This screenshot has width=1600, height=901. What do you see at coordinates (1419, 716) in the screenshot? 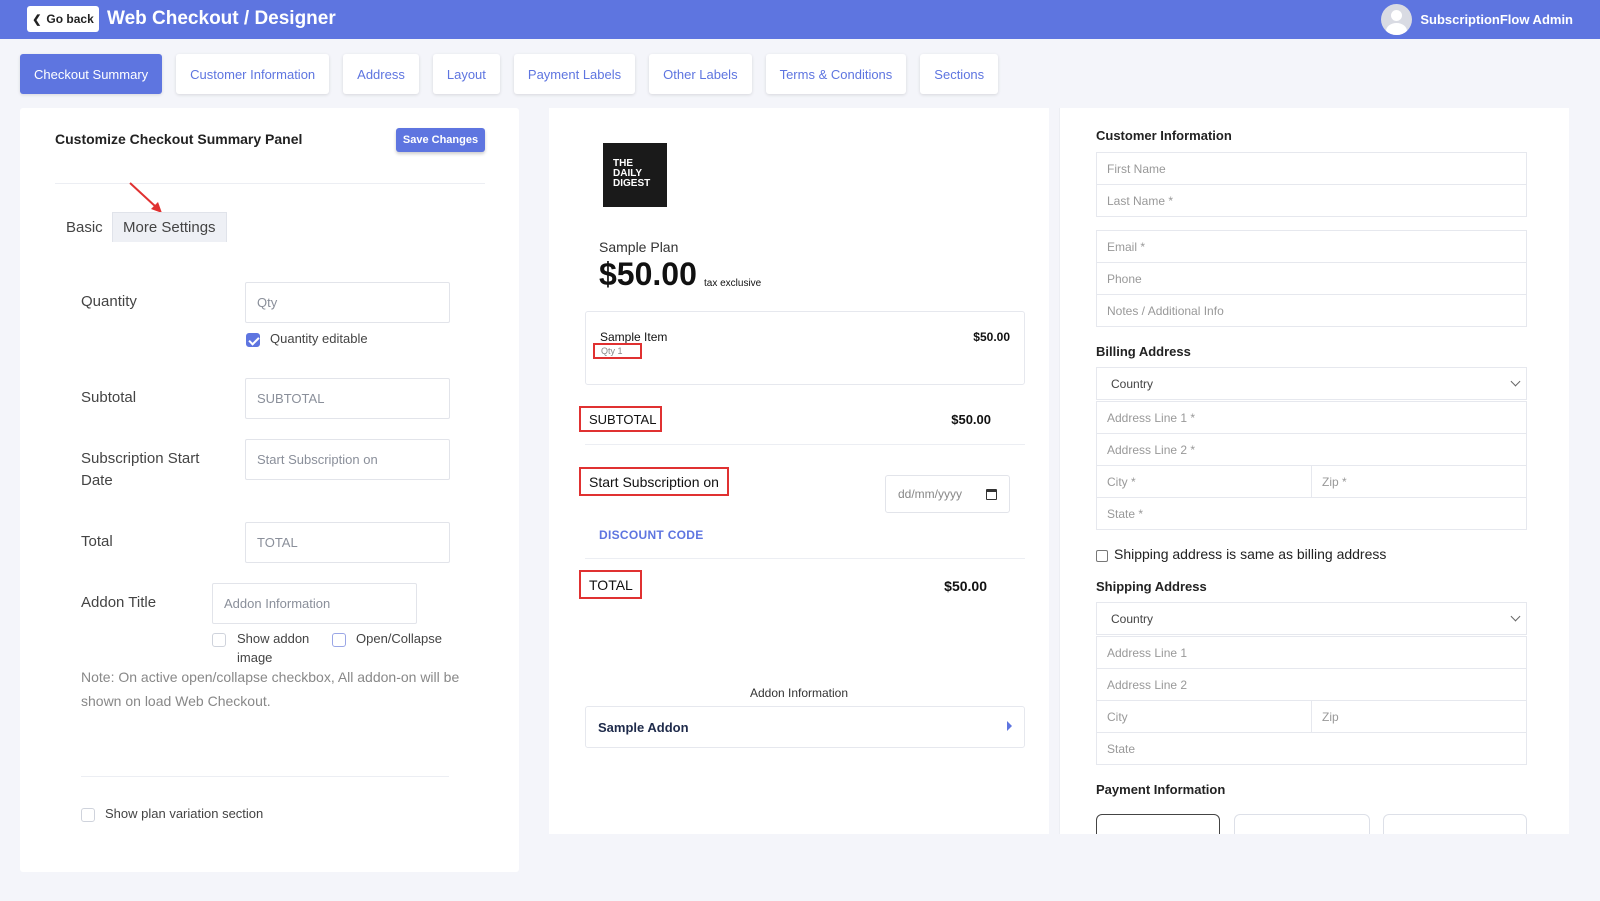
I see `shipping-zip-field: Zip` at bounding box center [1419, 716].